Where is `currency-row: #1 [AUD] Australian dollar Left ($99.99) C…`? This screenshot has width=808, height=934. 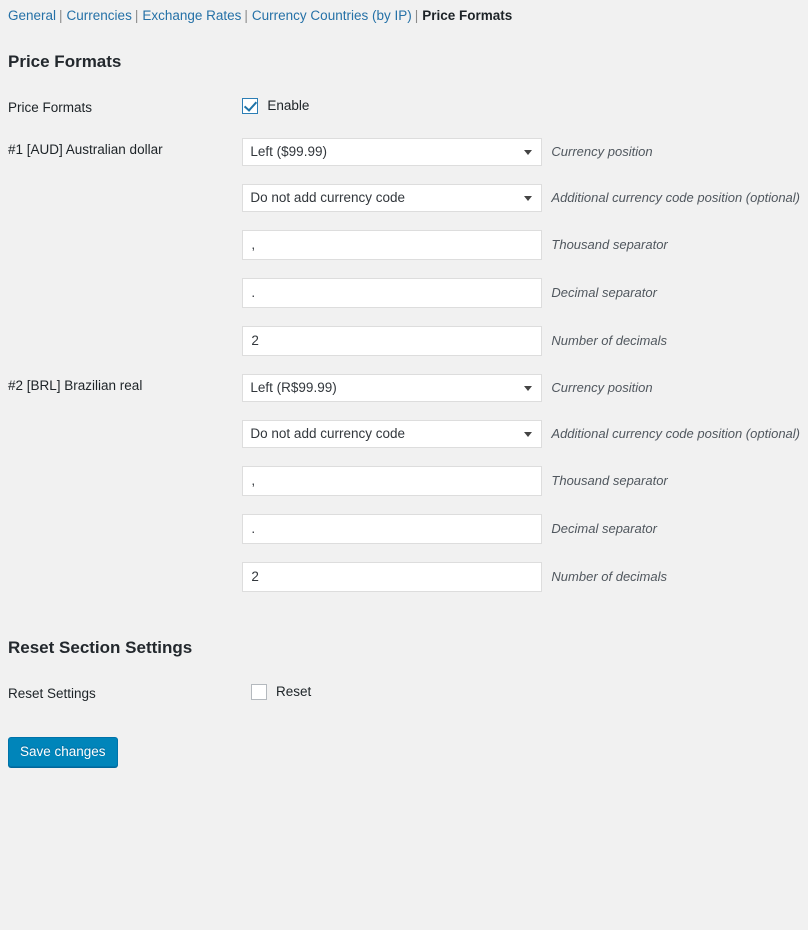
currency-row: #1 [AUD] Australian dollar Left ($99.99) C… is located at coordinates (404, 152).